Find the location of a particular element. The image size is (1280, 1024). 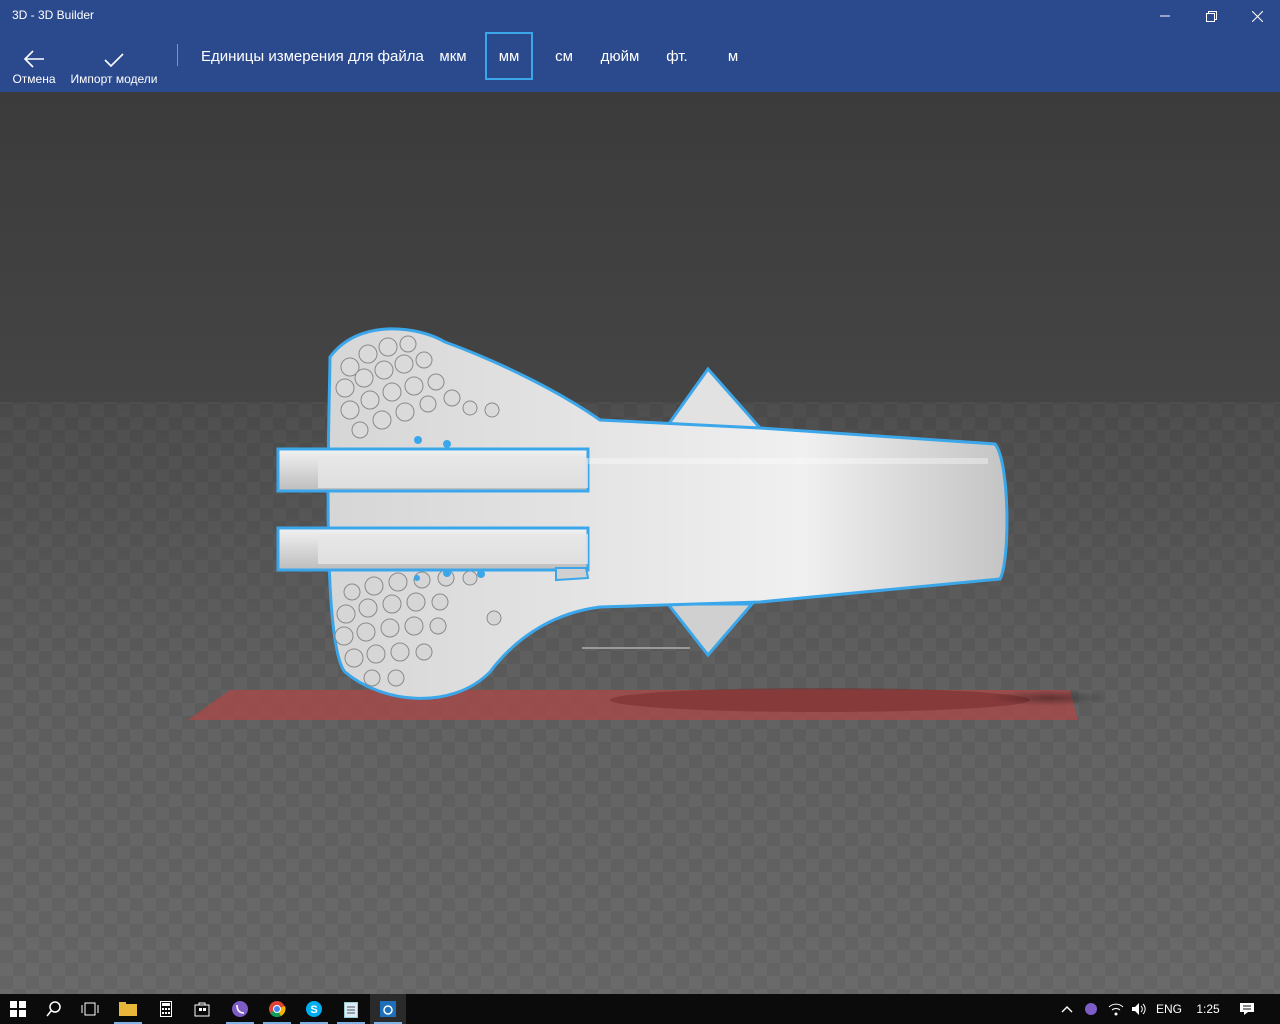

notepad-button is located at coordinates (351, 1009).